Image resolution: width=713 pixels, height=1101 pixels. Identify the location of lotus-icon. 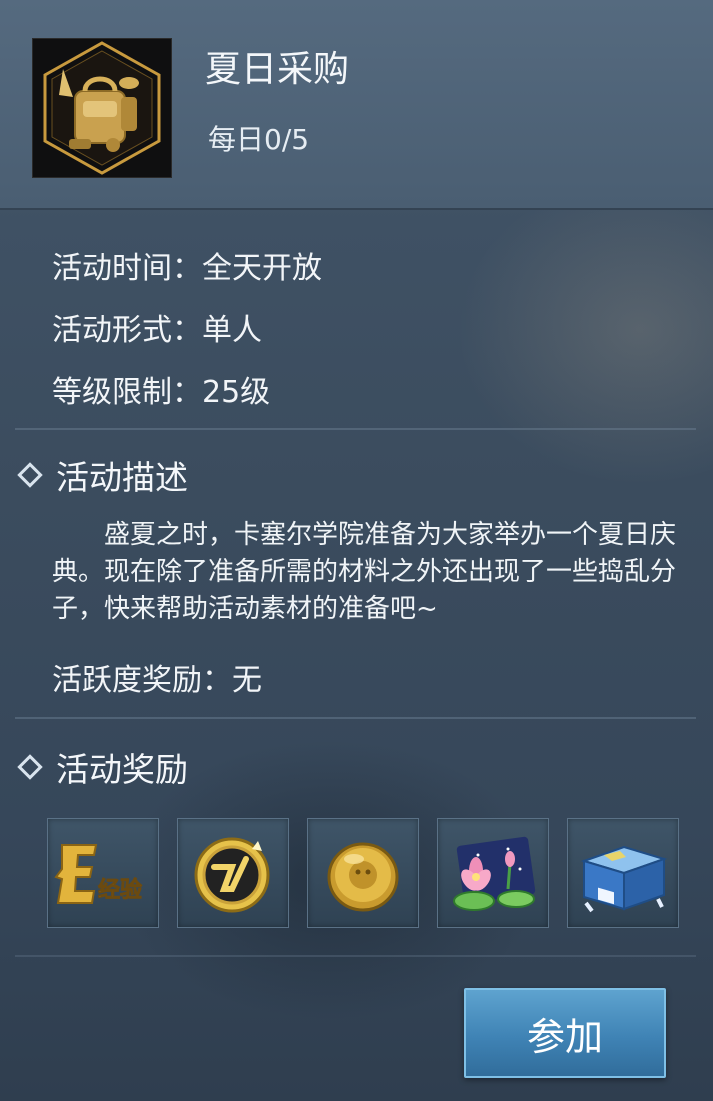
(494, 873).